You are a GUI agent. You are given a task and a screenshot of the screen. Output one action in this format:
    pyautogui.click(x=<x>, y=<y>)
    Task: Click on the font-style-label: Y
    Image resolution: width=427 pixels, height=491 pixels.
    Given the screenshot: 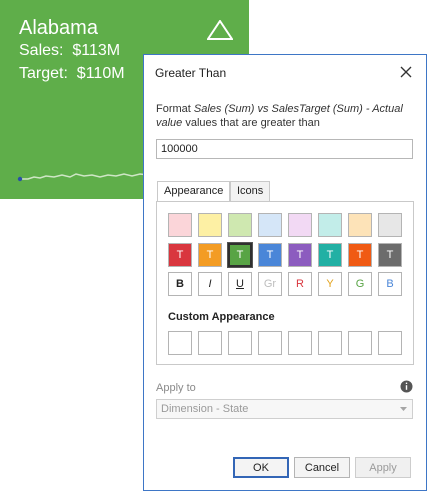 What is the action you would take?
    pyautogui.click(x=330, y=284)
    